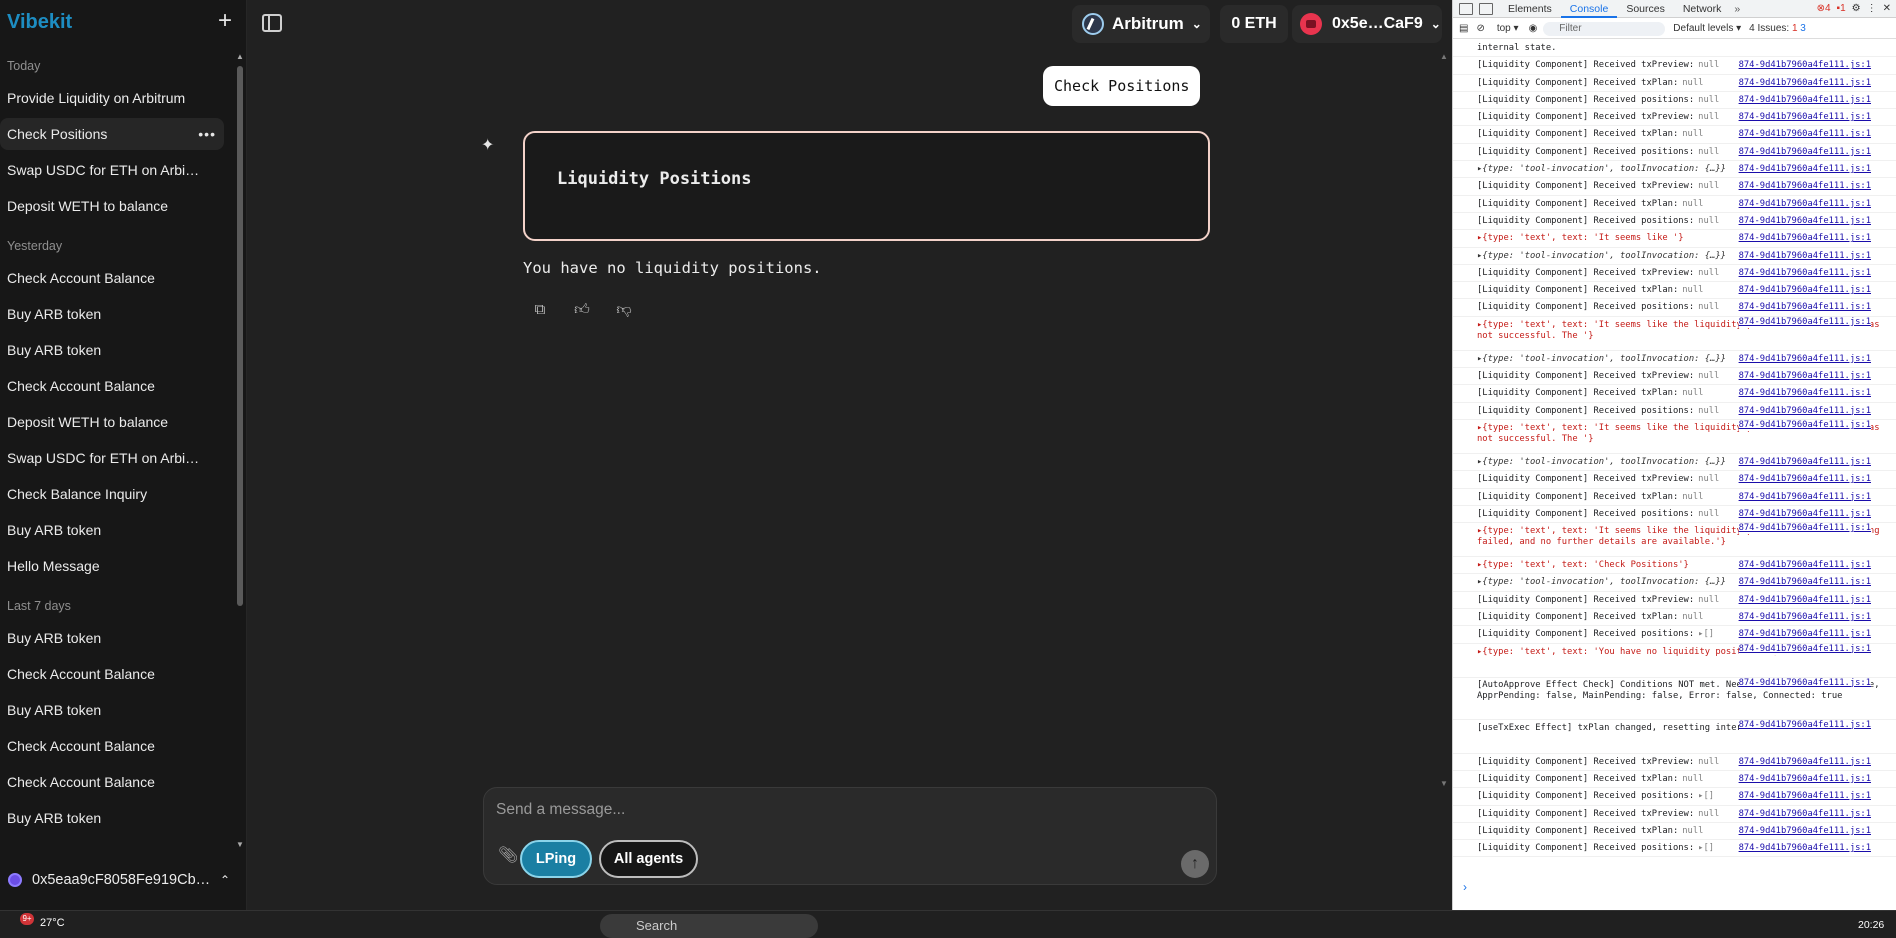 The image size is (1896, 938). What do you see at coordinates (272, 23) in the screenshot?
I see `toggle-sidebar-icon` at bounding box center [272, 23].